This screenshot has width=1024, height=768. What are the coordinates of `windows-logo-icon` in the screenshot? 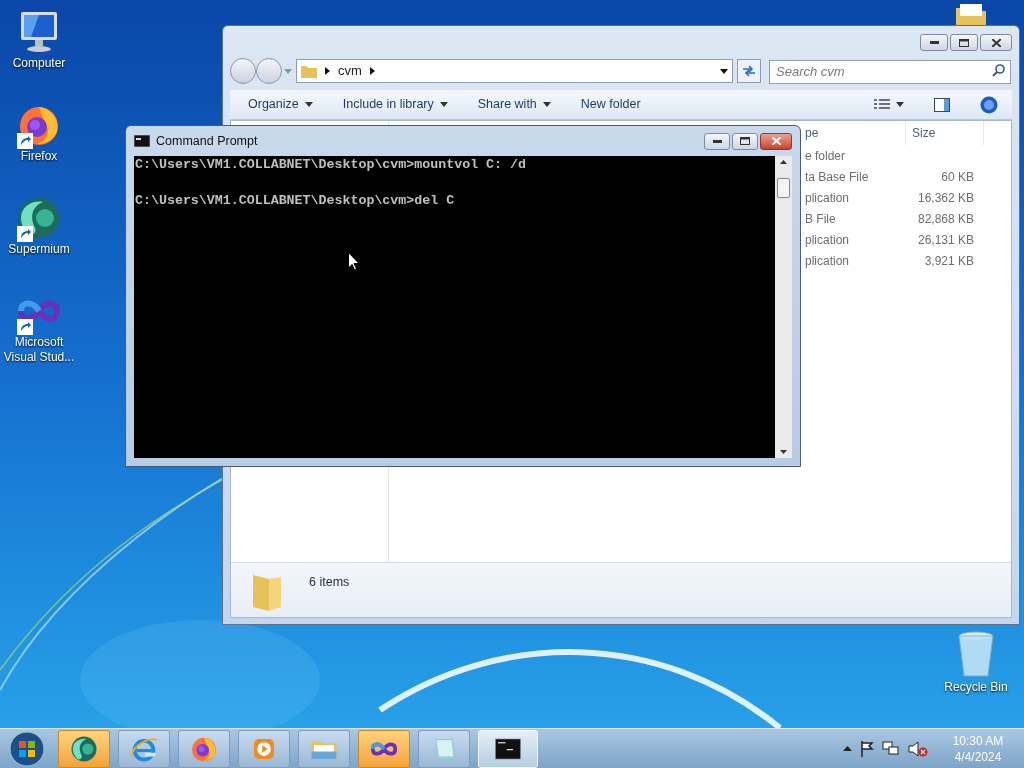 It's located at (27, 748).